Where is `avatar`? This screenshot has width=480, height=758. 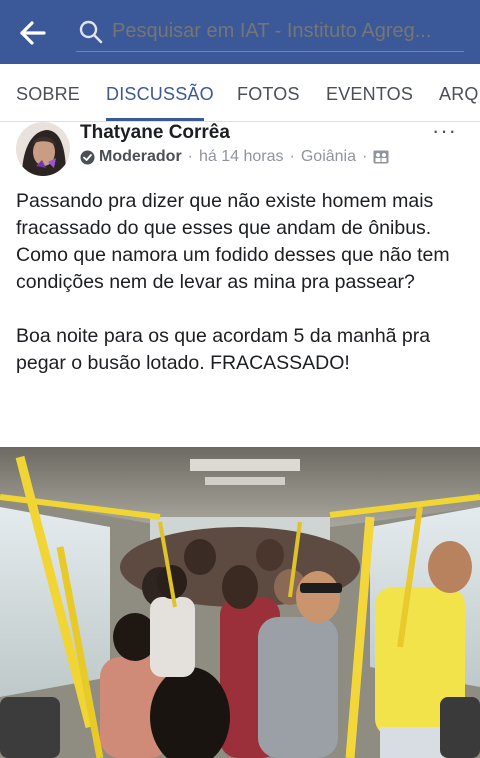 avatar is located at coordinates (43, 149).